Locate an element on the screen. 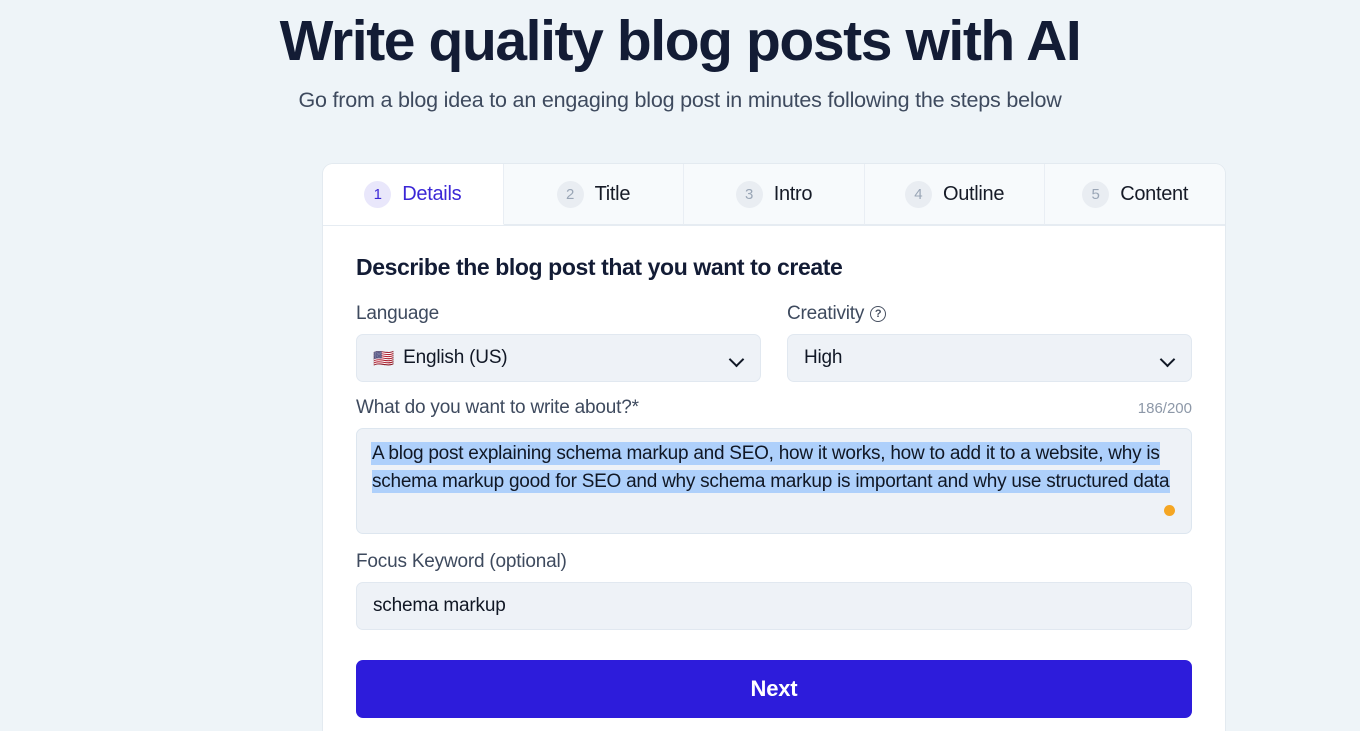 The height and width of the screenshot is (731, 1360). tab-intro: 3 Intro is located at coordinates (774, 194).